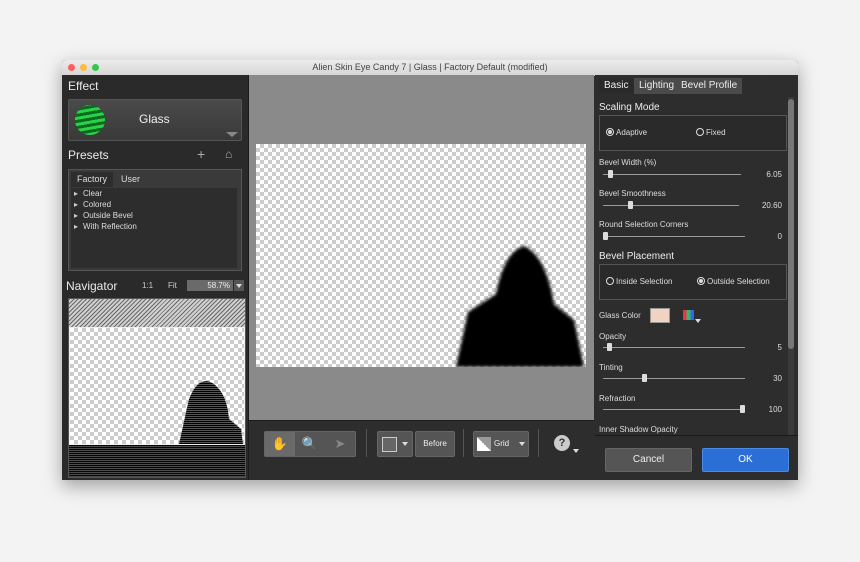  Describe the element at coordinates (620, 315) in the screenshot. I see `glass-color-label: Glass Color` at that location.